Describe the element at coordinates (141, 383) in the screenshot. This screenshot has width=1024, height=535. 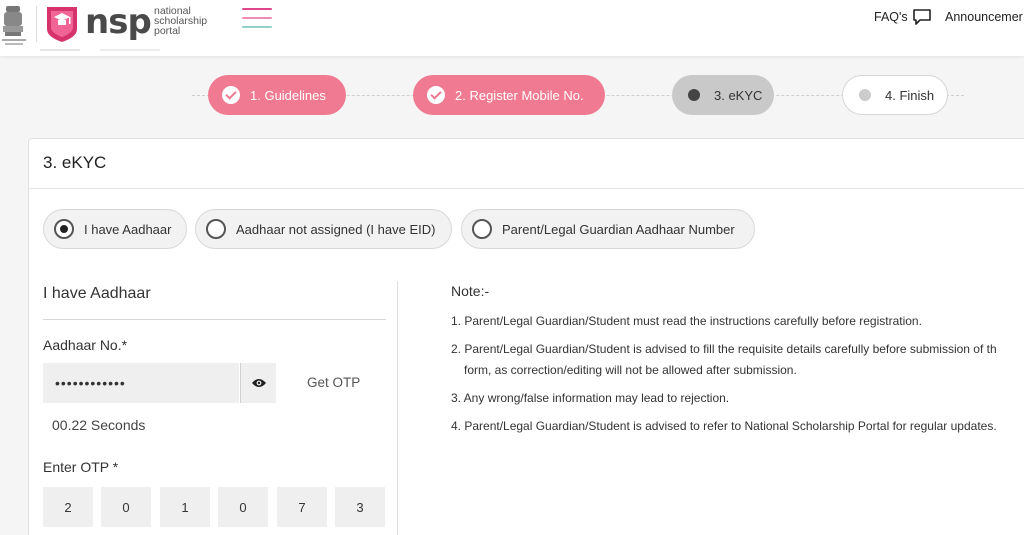
I see `aadhaar-input` at that location.